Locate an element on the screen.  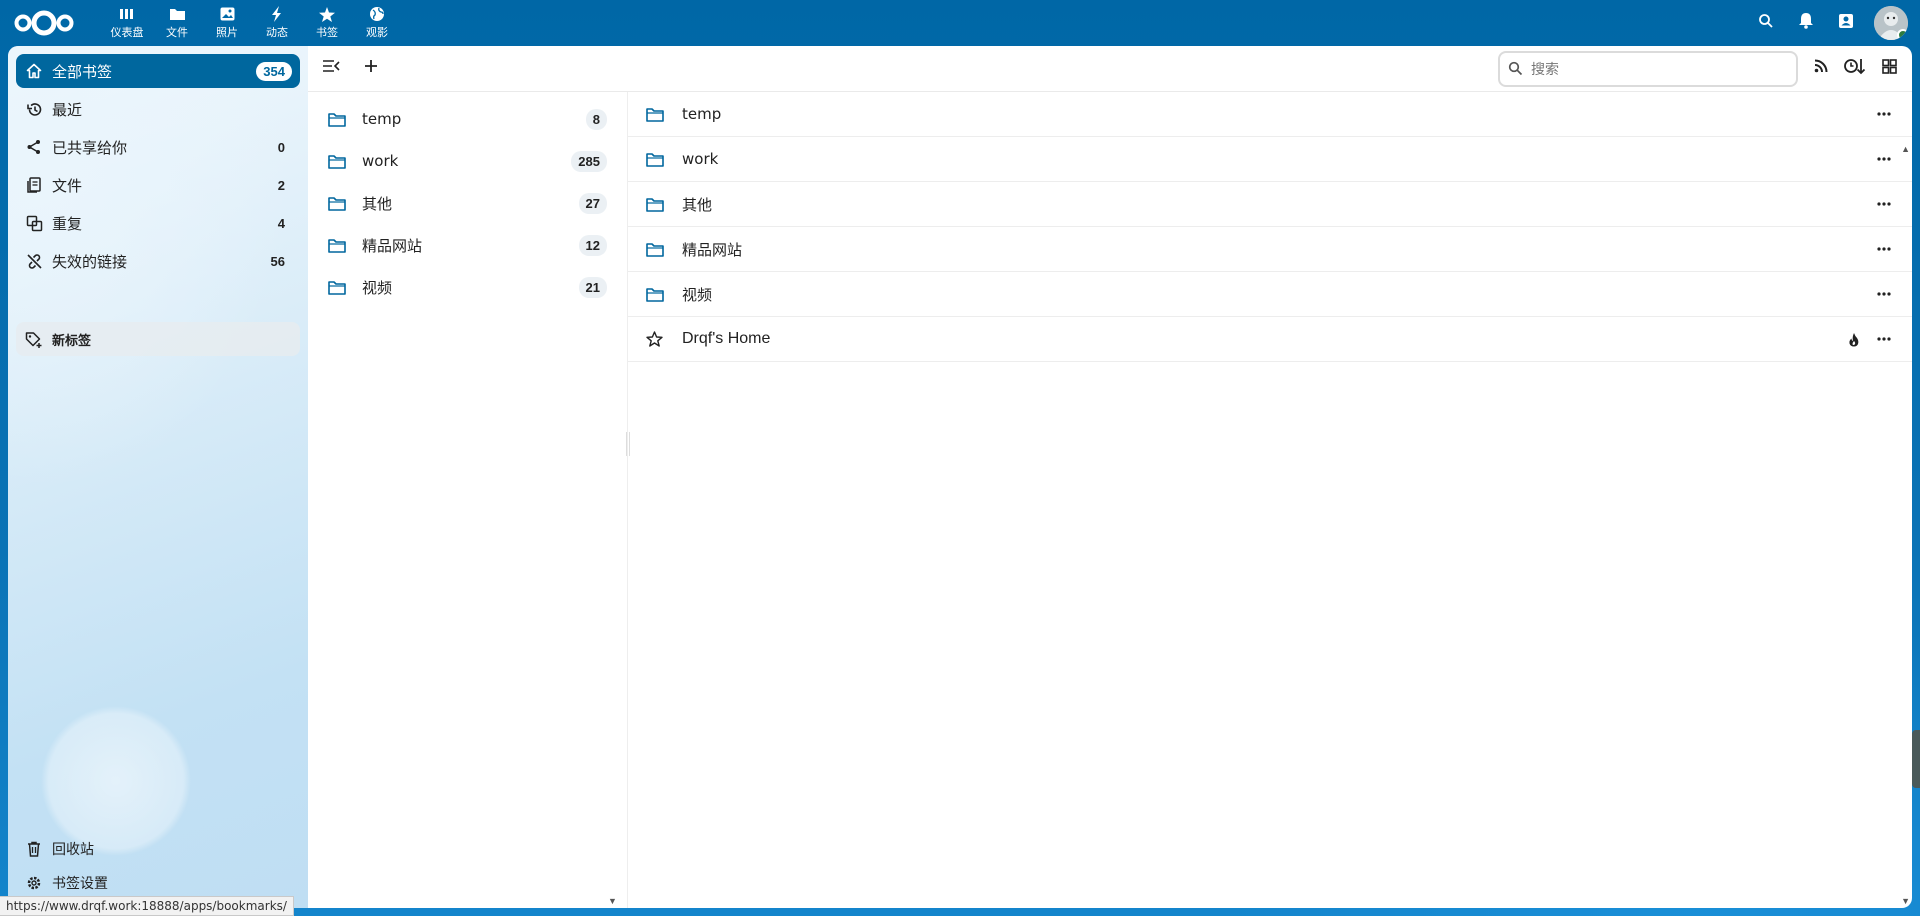
nav-label: 已共享给你 is located at coordinates (90, 147).